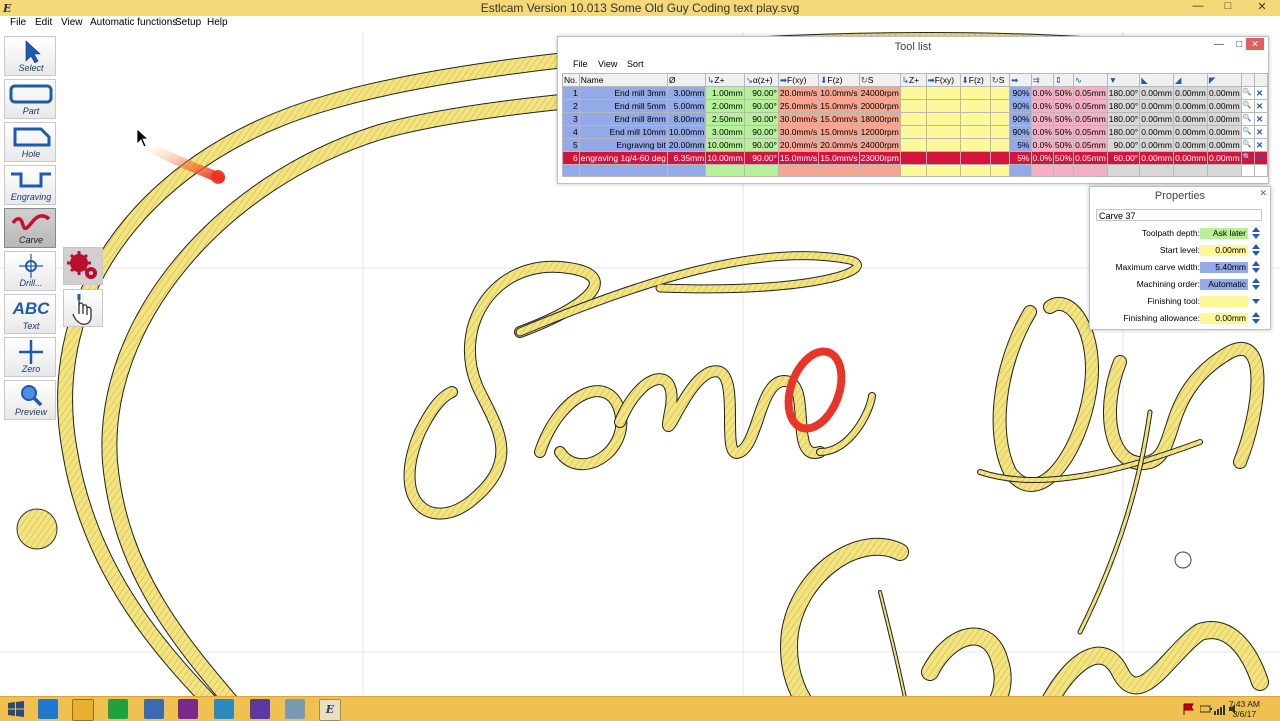  Describe the element at coordinates (725, 145) in the screenshot. I see `tool-cell-z: 10.00mm` at that location.